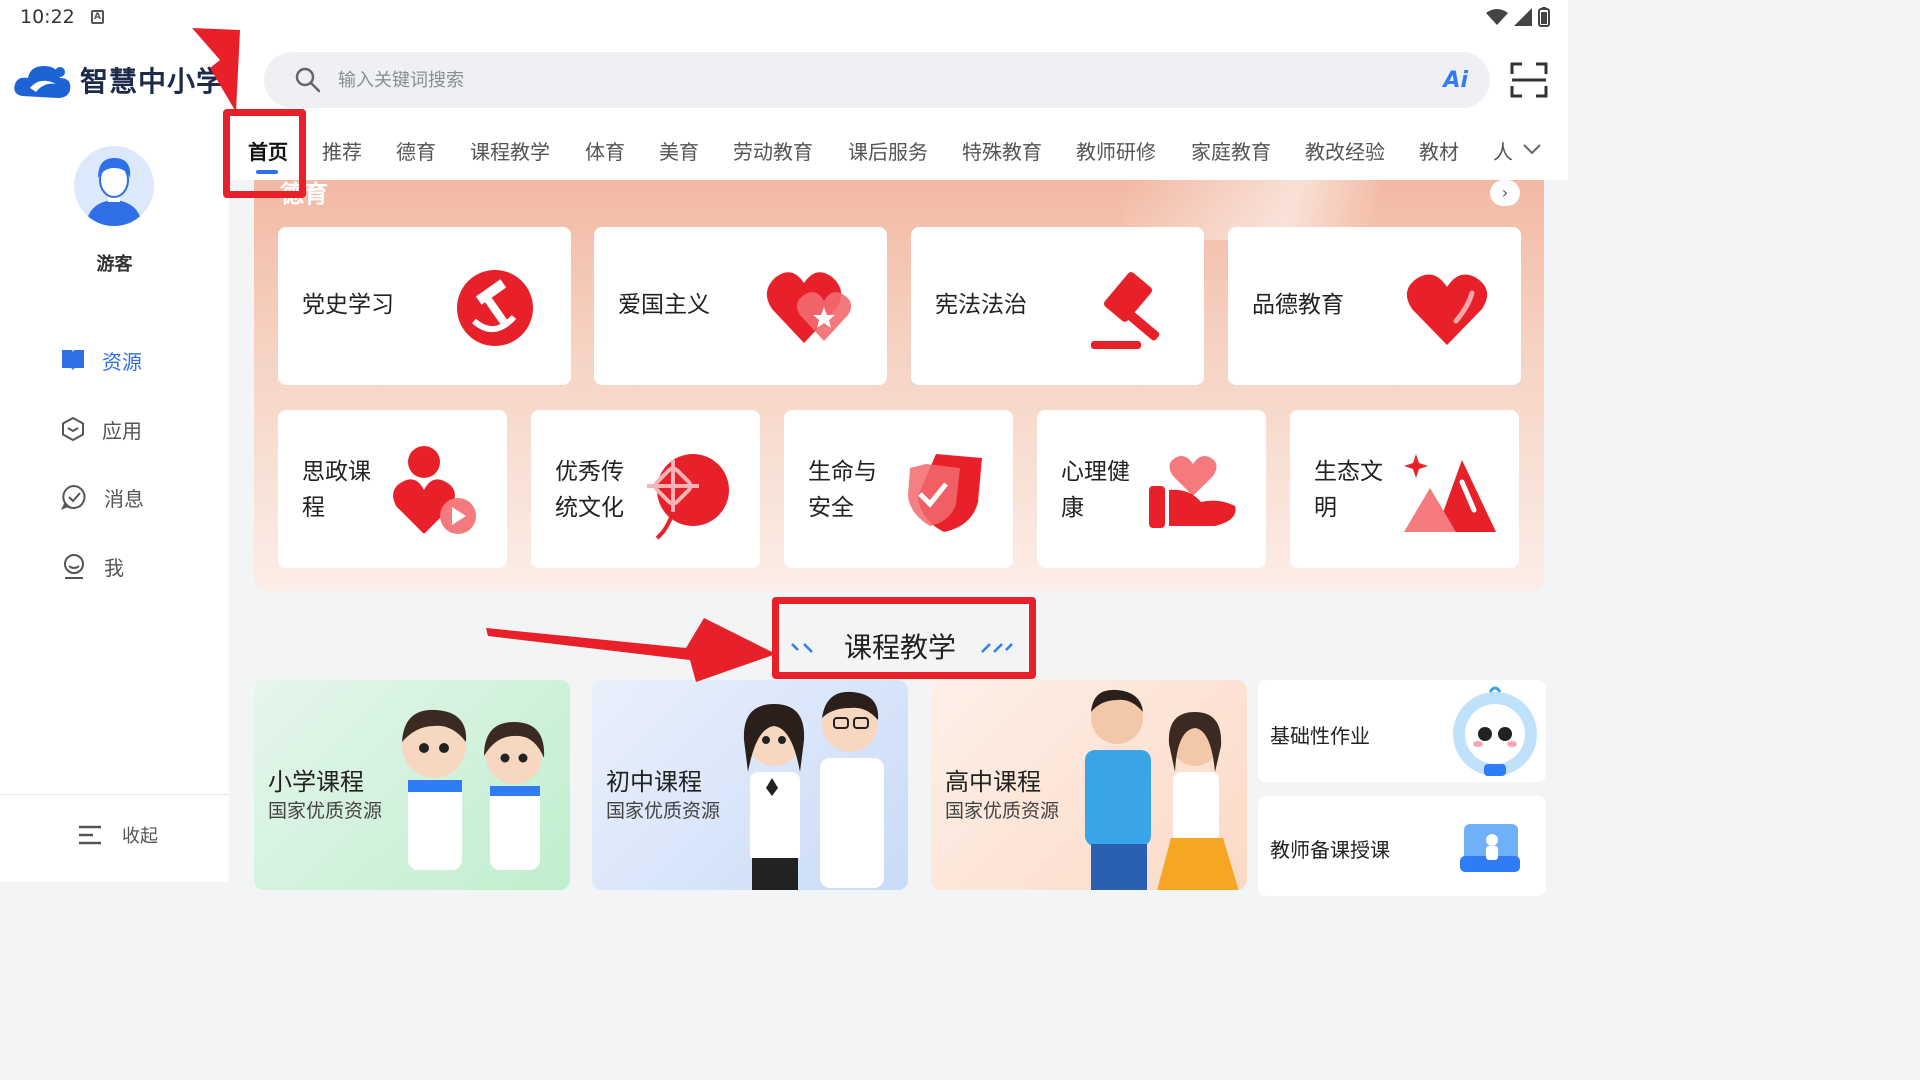 The width and height of the screenshot is (1920, 1080). Describe the element at coordinates (434, 490) in the screenshot. I see `person-heart-play-icon` at that location.